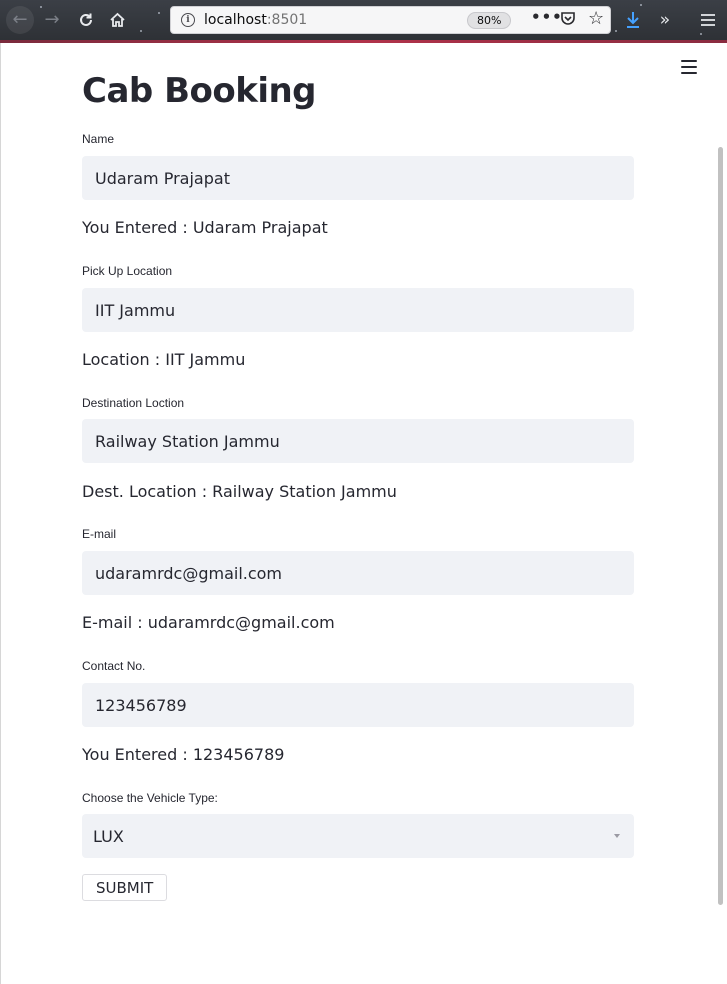  I want to click on bookmark-star-icon: ☆, so click(596, 18).